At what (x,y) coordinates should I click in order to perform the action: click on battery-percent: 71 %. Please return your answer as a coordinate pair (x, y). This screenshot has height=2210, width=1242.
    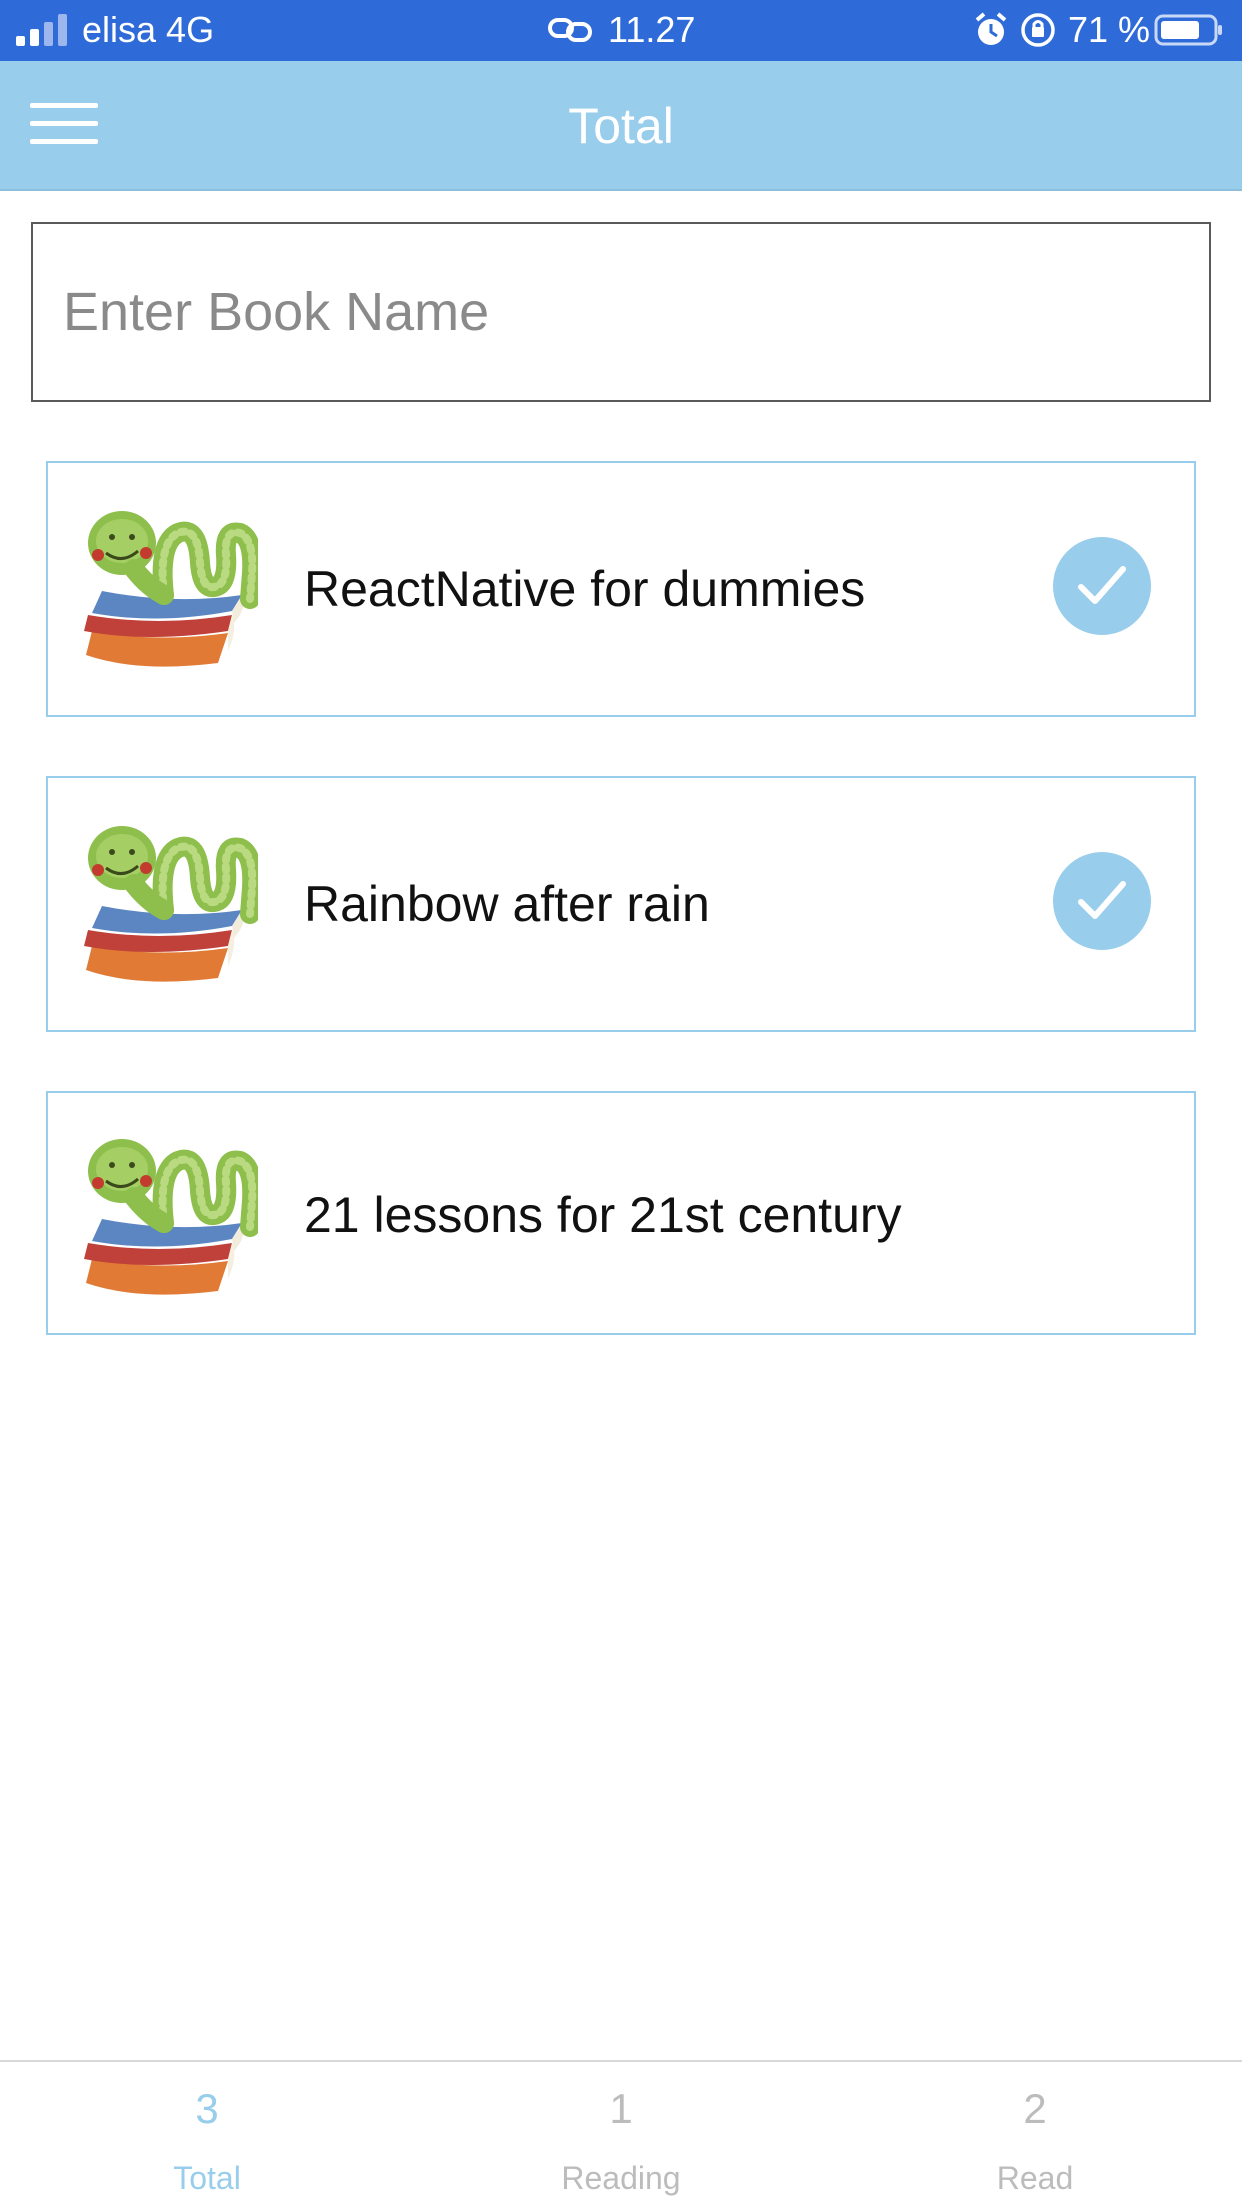
    Looking at the image, I should click on (1109, 29).